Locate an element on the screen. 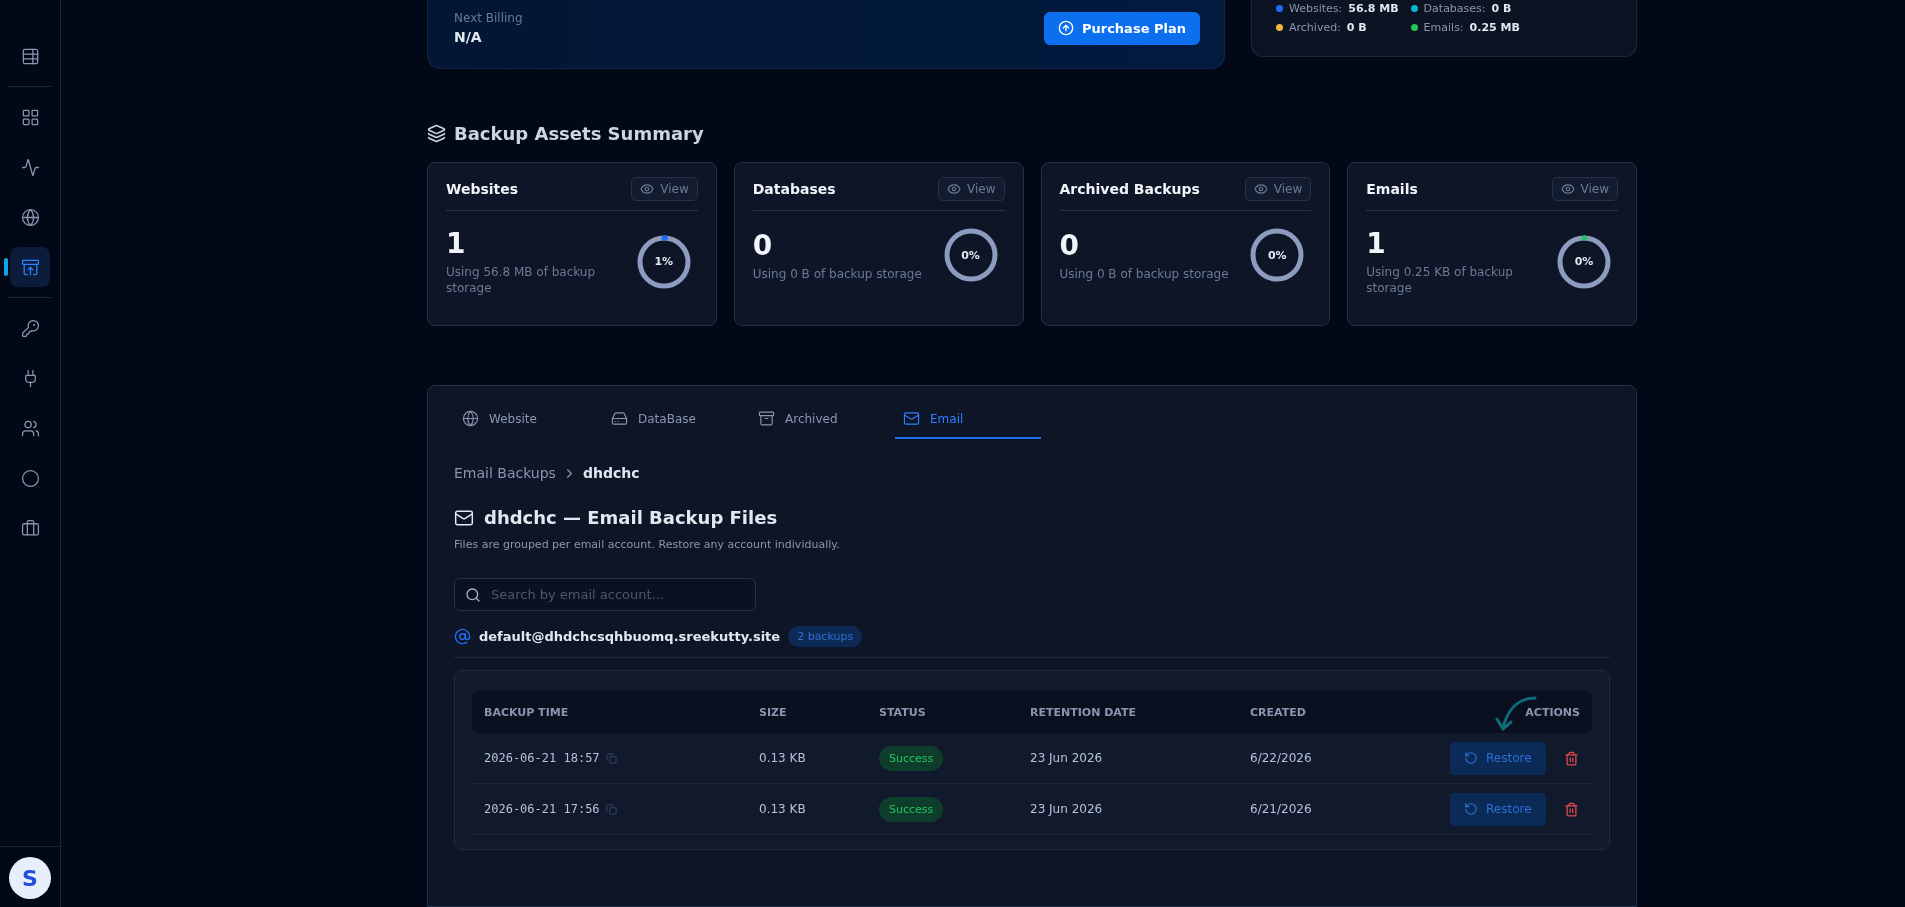 This screenshot has height=907, width=1905. briefcase-icon is located at coordinates (30, 528).